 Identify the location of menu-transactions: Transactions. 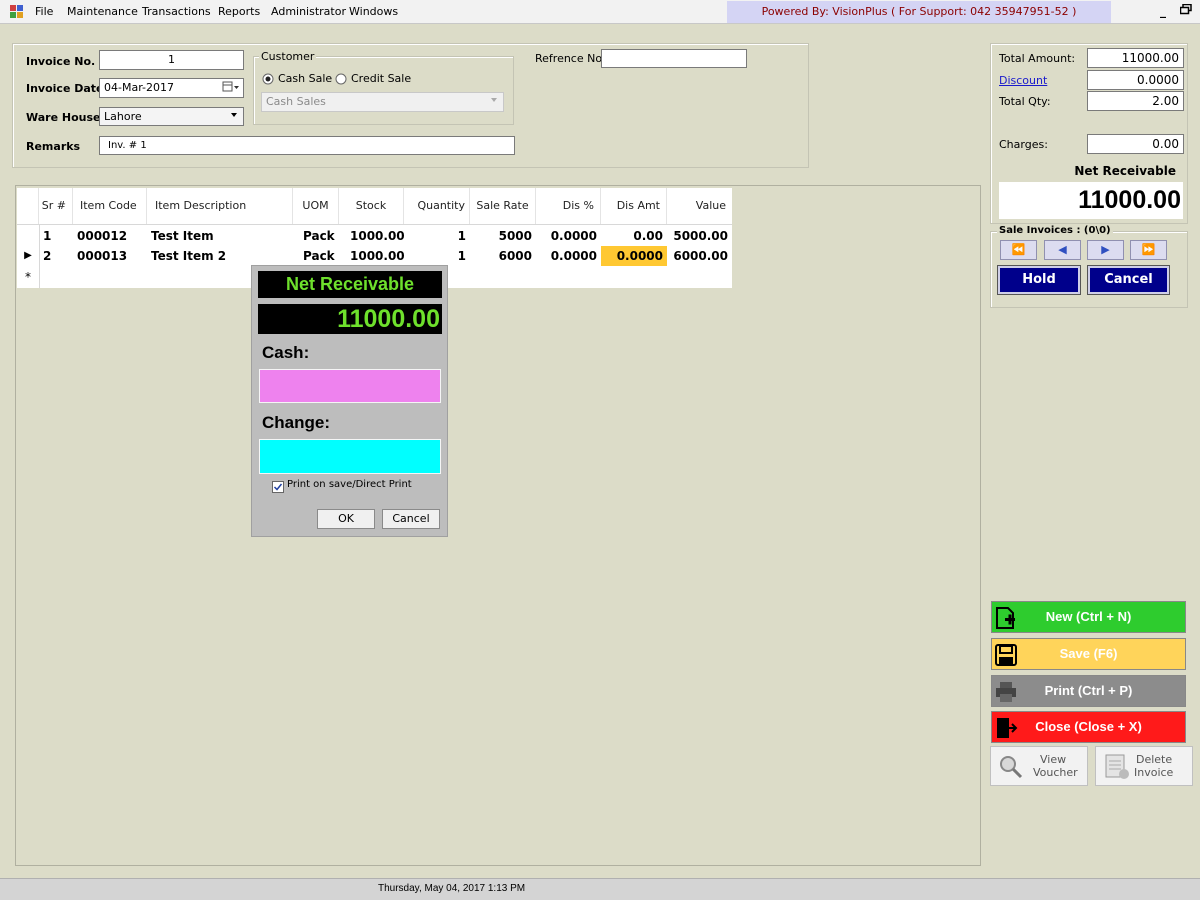
(176, 11).